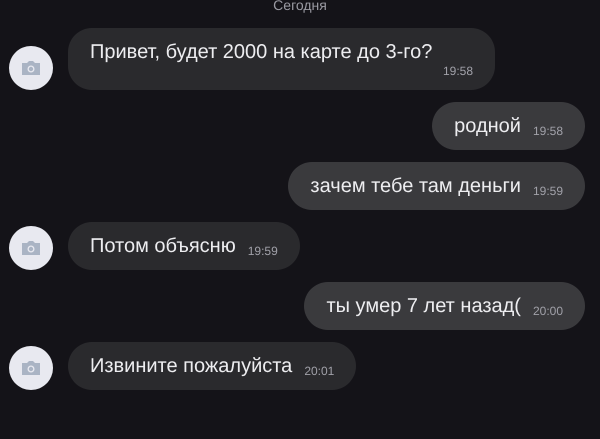 Image resolution: width=600 pixels, height=439 pixels. What do you see at coordinates (547, 311) in the screenshot?
I see `message-time: 20:00` at bounding box center [547, 311].